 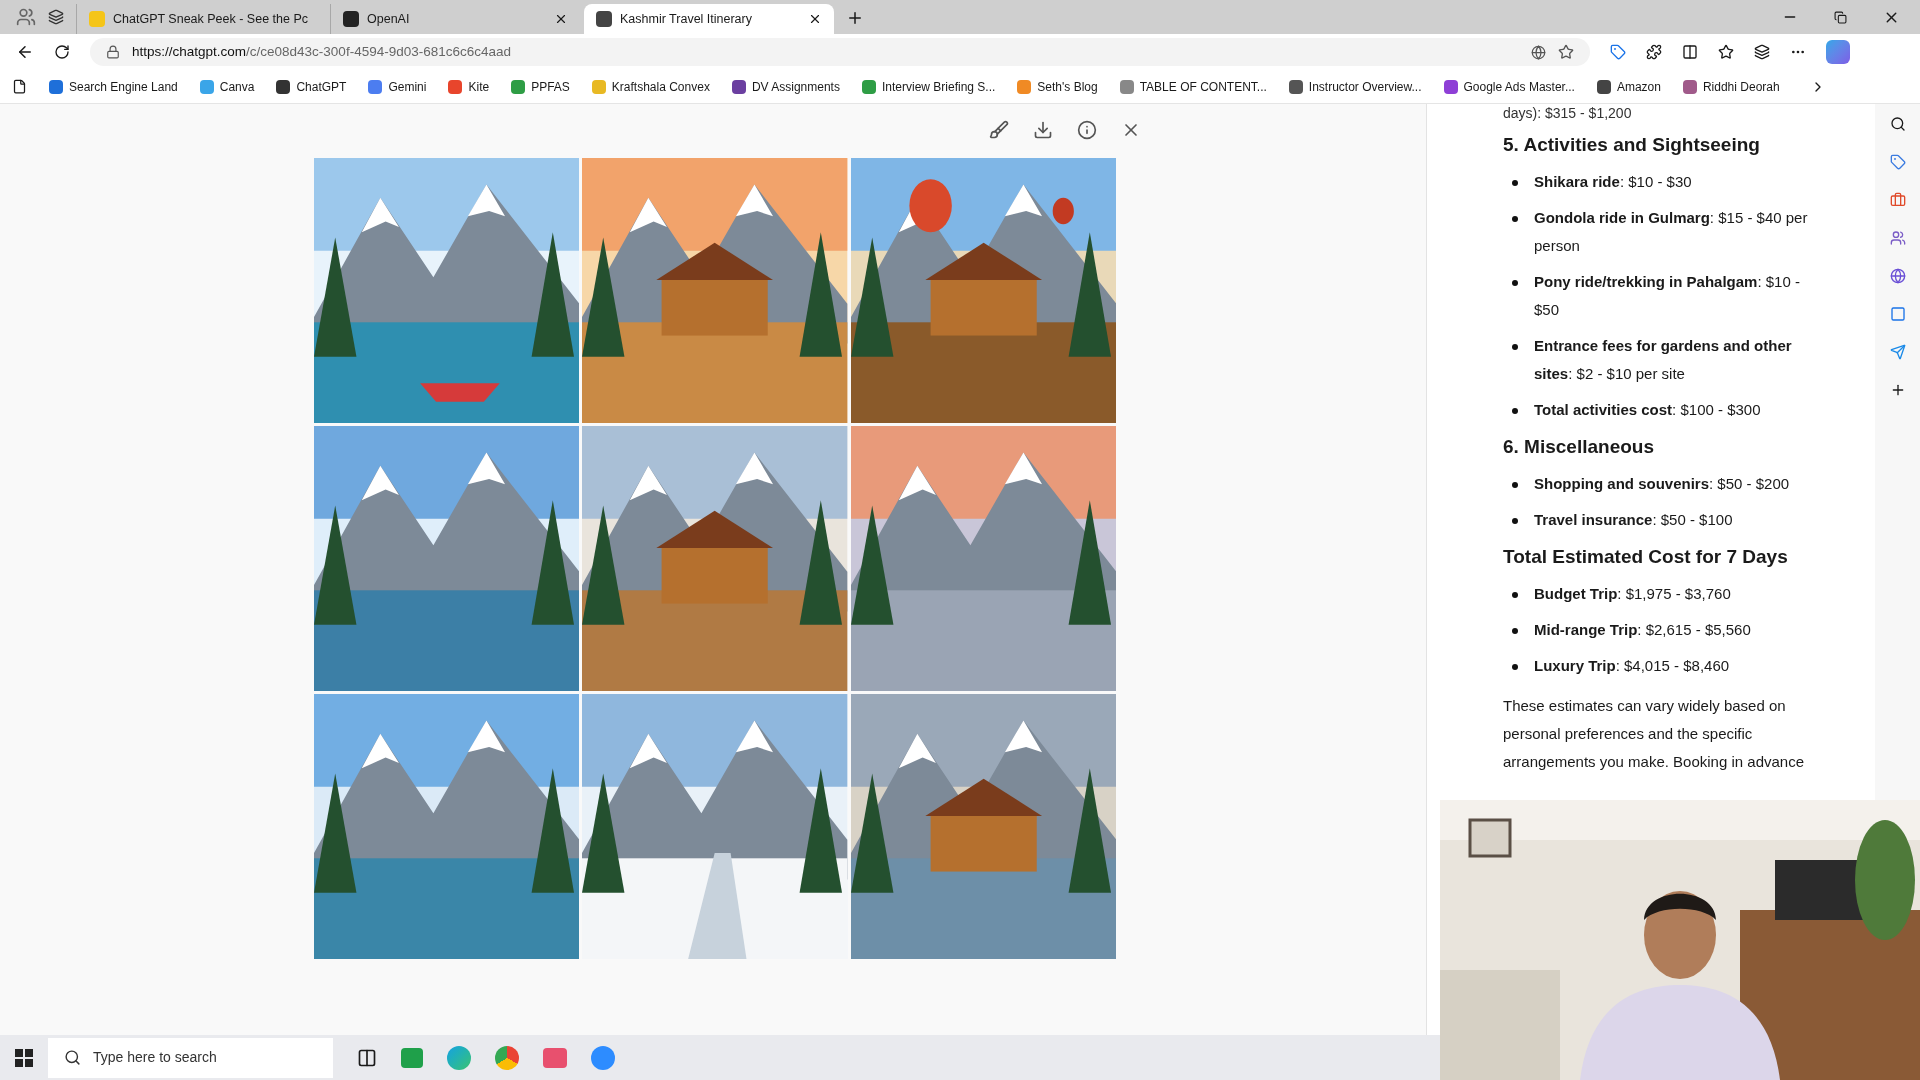 I want to click on reload-icon, so click(x=62, y=52).